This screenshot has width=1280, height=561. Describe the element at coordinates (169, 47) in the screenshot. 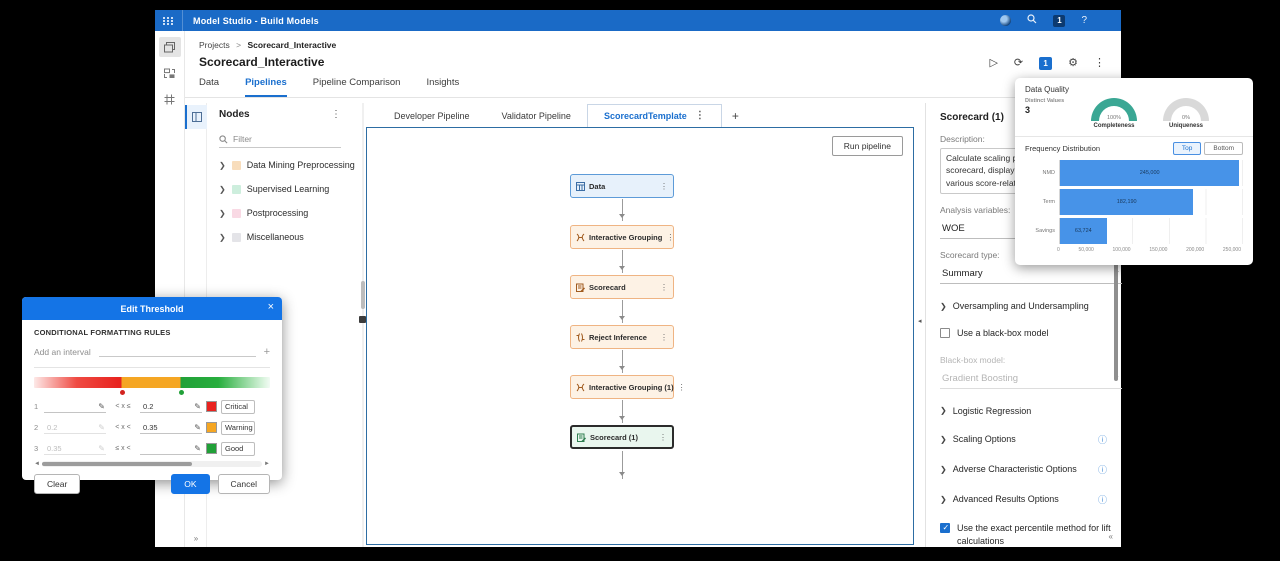

I see `projects-icon` at that location.